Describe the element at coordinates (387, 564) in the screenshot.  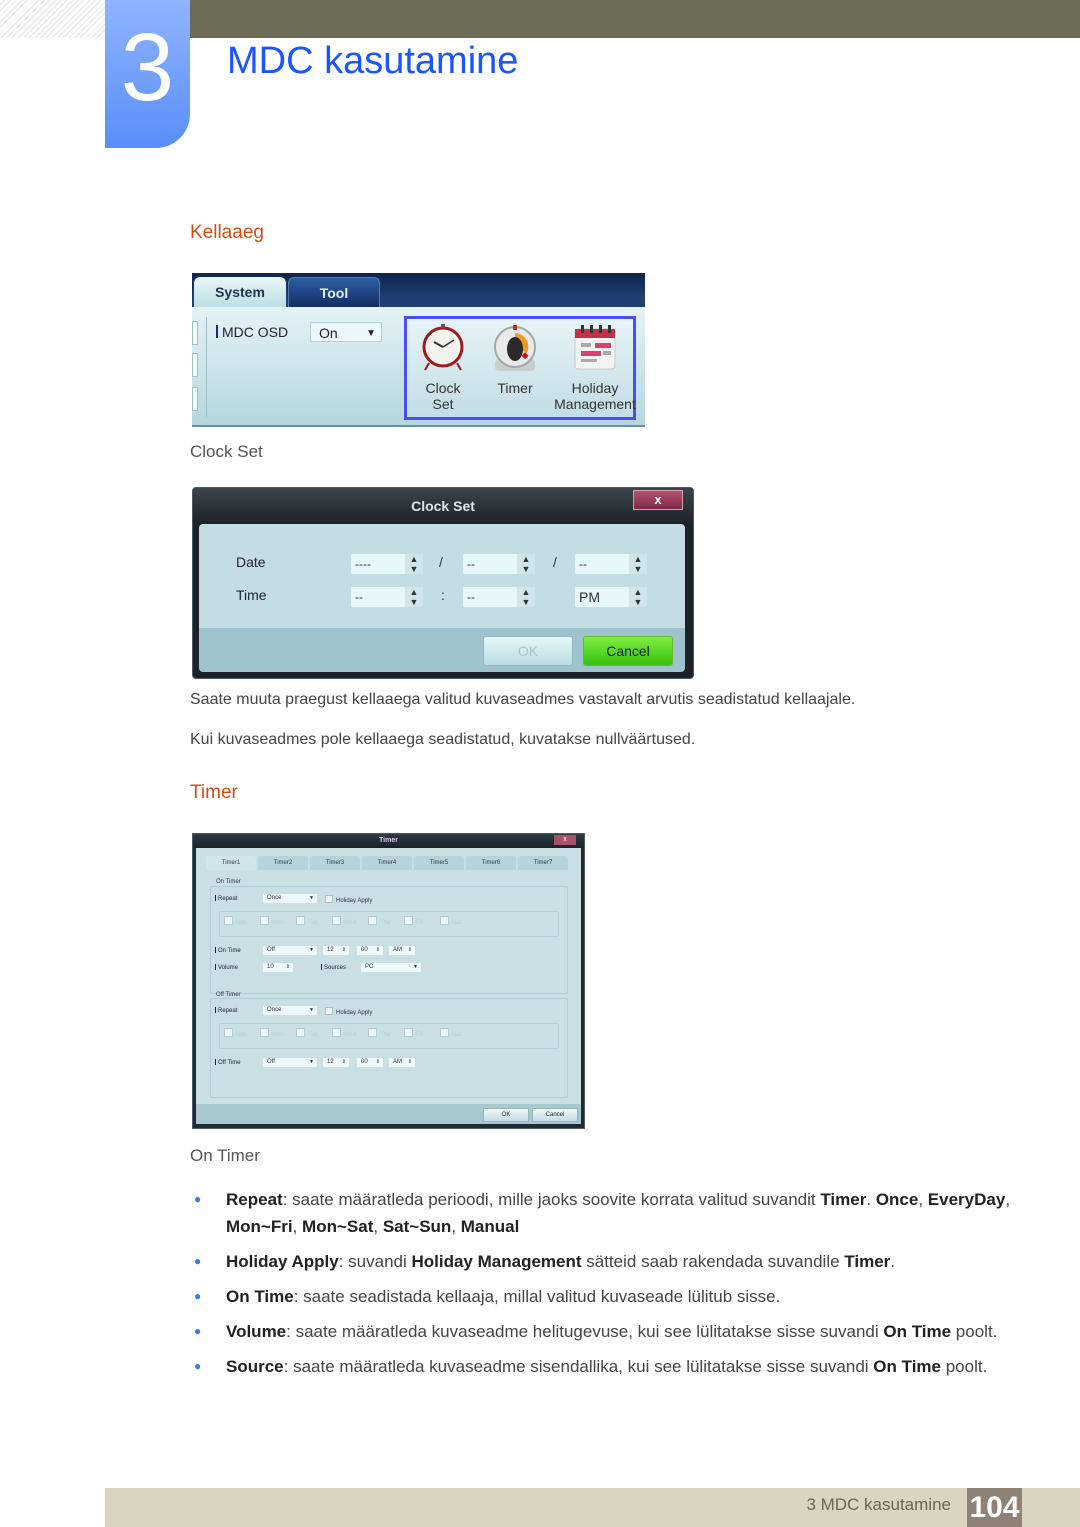
I see `year-spinner: ---- ▲ ▼` at that location.